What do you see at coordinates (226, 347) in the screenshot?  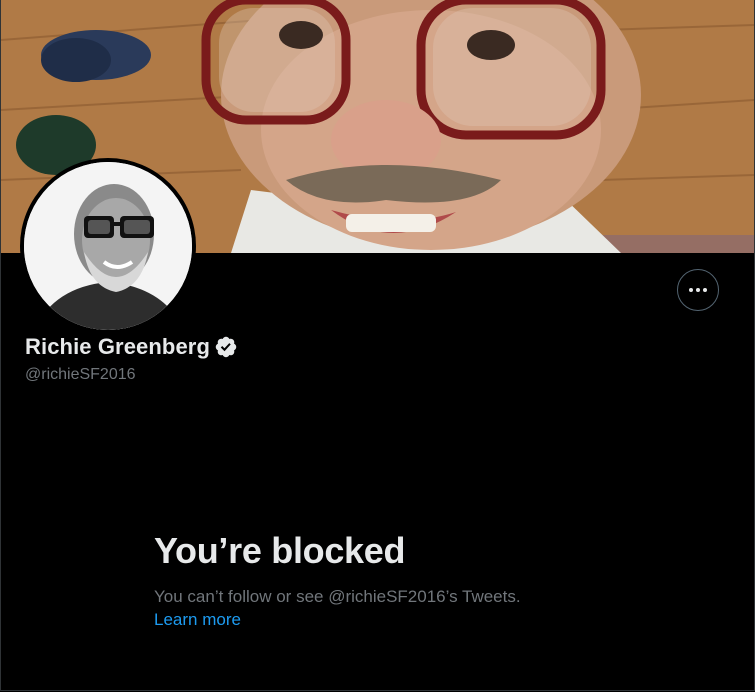 I see `verified-badge-icon` at bounding box center [226, 347].